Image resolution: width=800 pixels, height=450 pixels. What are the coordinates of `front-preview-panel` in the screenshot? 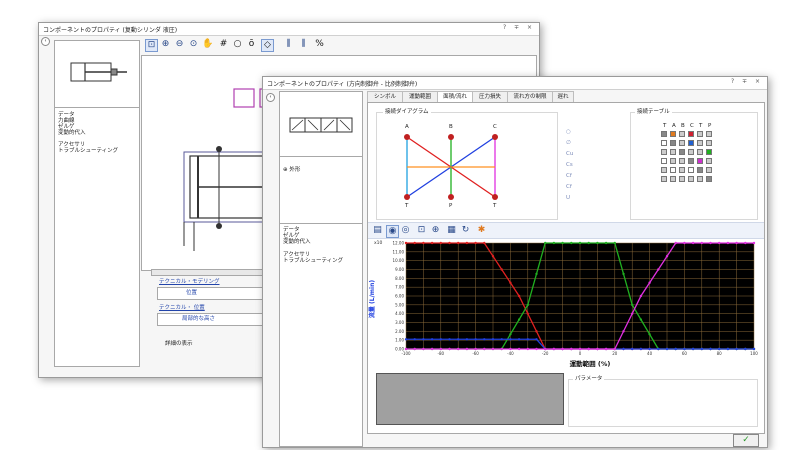 It's located at (321, 124).